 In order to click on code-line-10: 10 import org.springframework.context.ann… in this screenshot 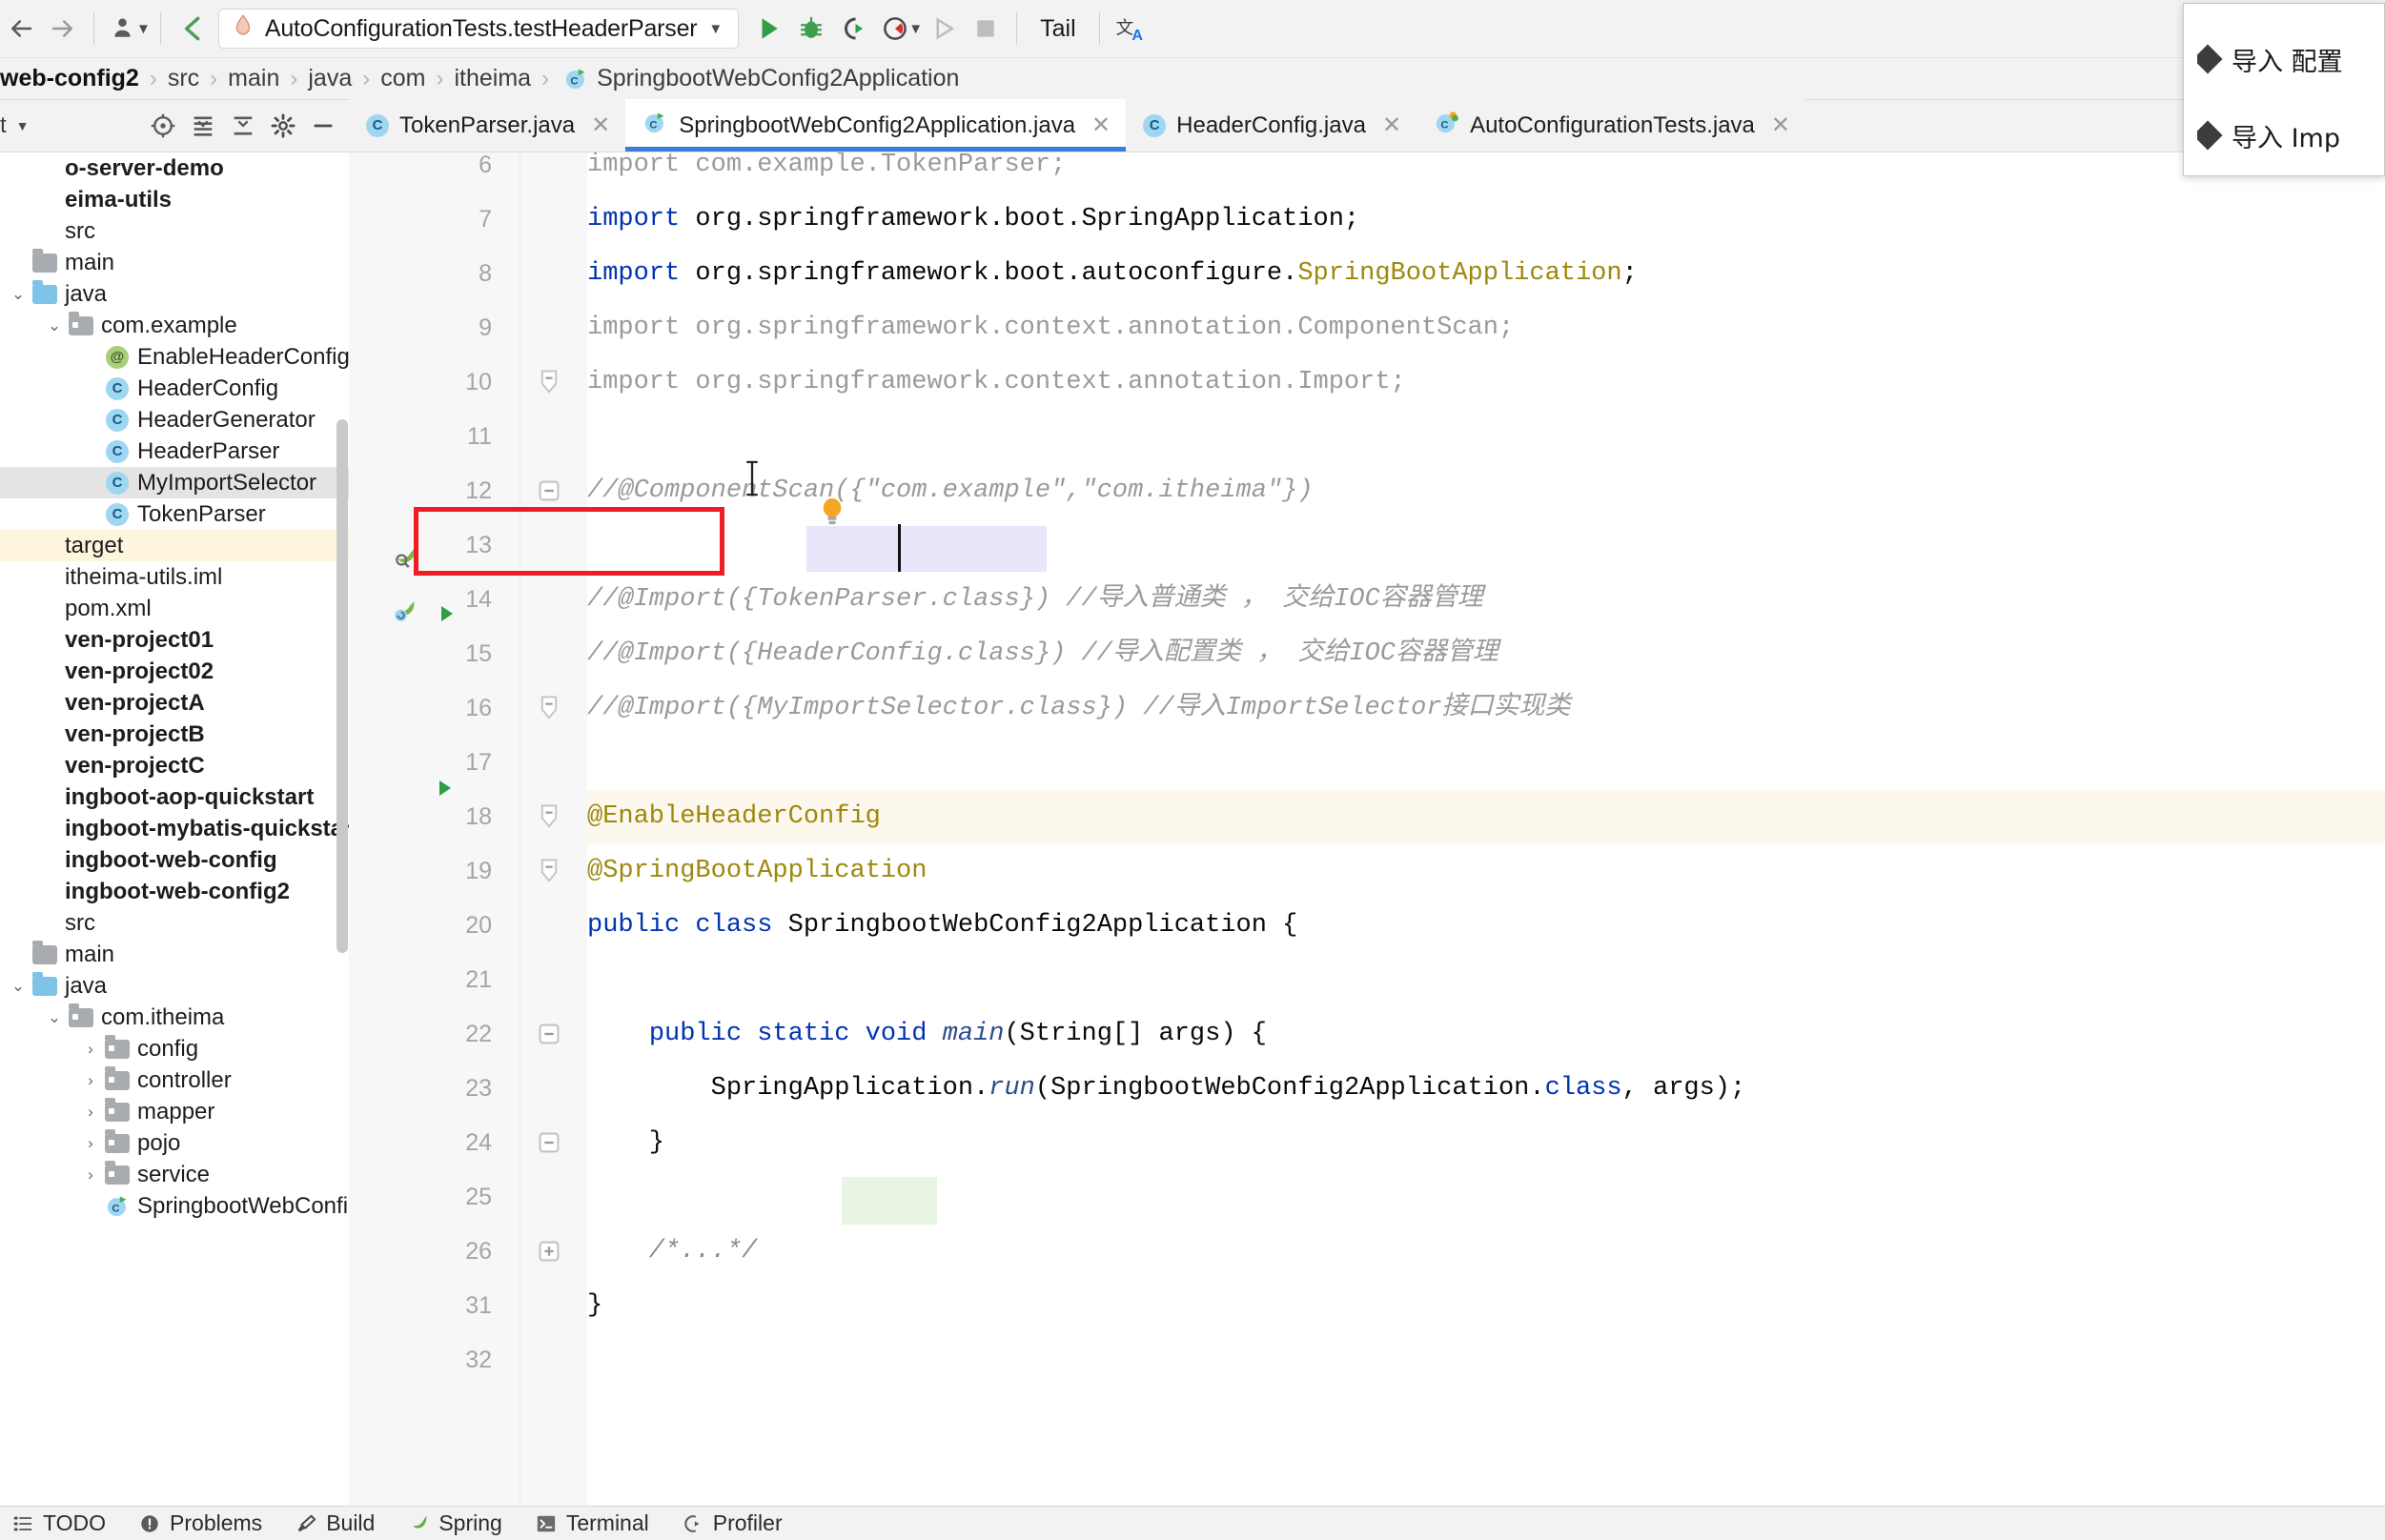, I will do `click(1367, 382)`.